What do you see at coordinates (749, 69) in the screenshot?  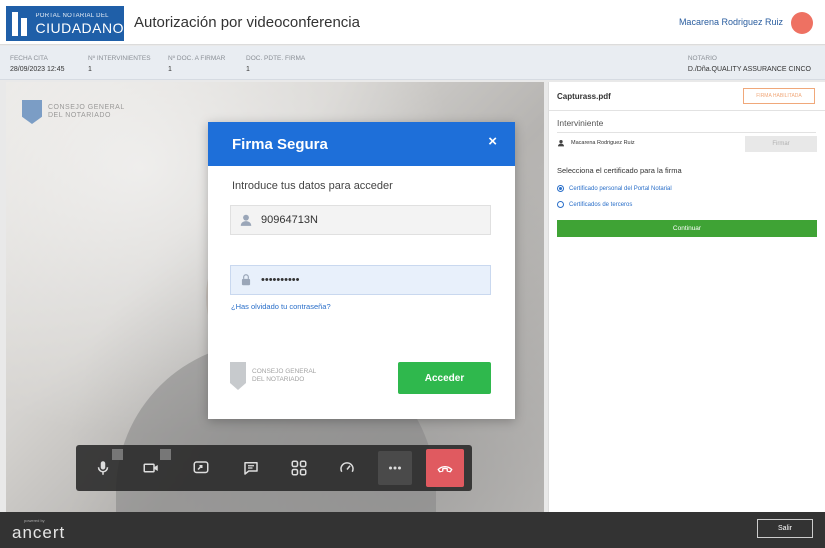 I see `notario-value: D./Dña.QUALITY ASSURANCE CINCO` at bounding box center [749, 69].